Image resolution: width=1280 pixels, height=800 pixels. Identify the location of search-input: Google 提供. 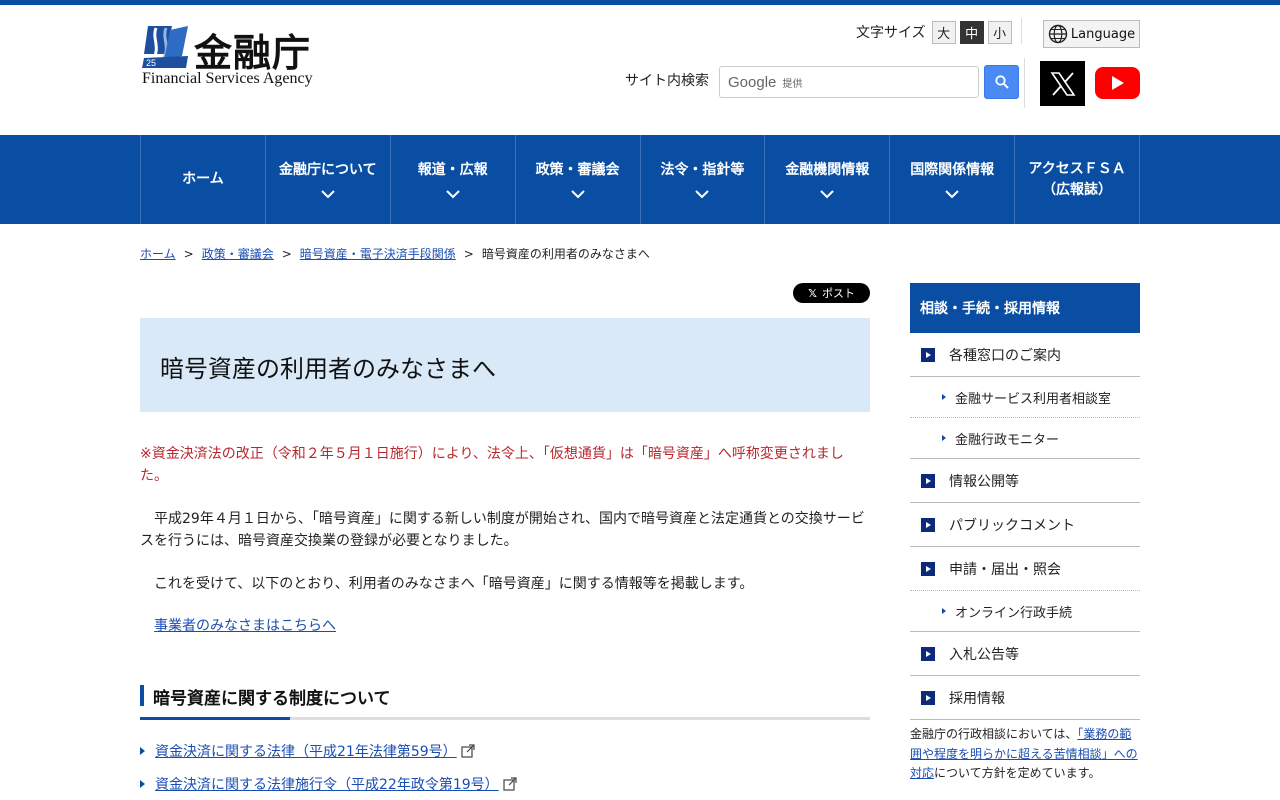
(849, 82).